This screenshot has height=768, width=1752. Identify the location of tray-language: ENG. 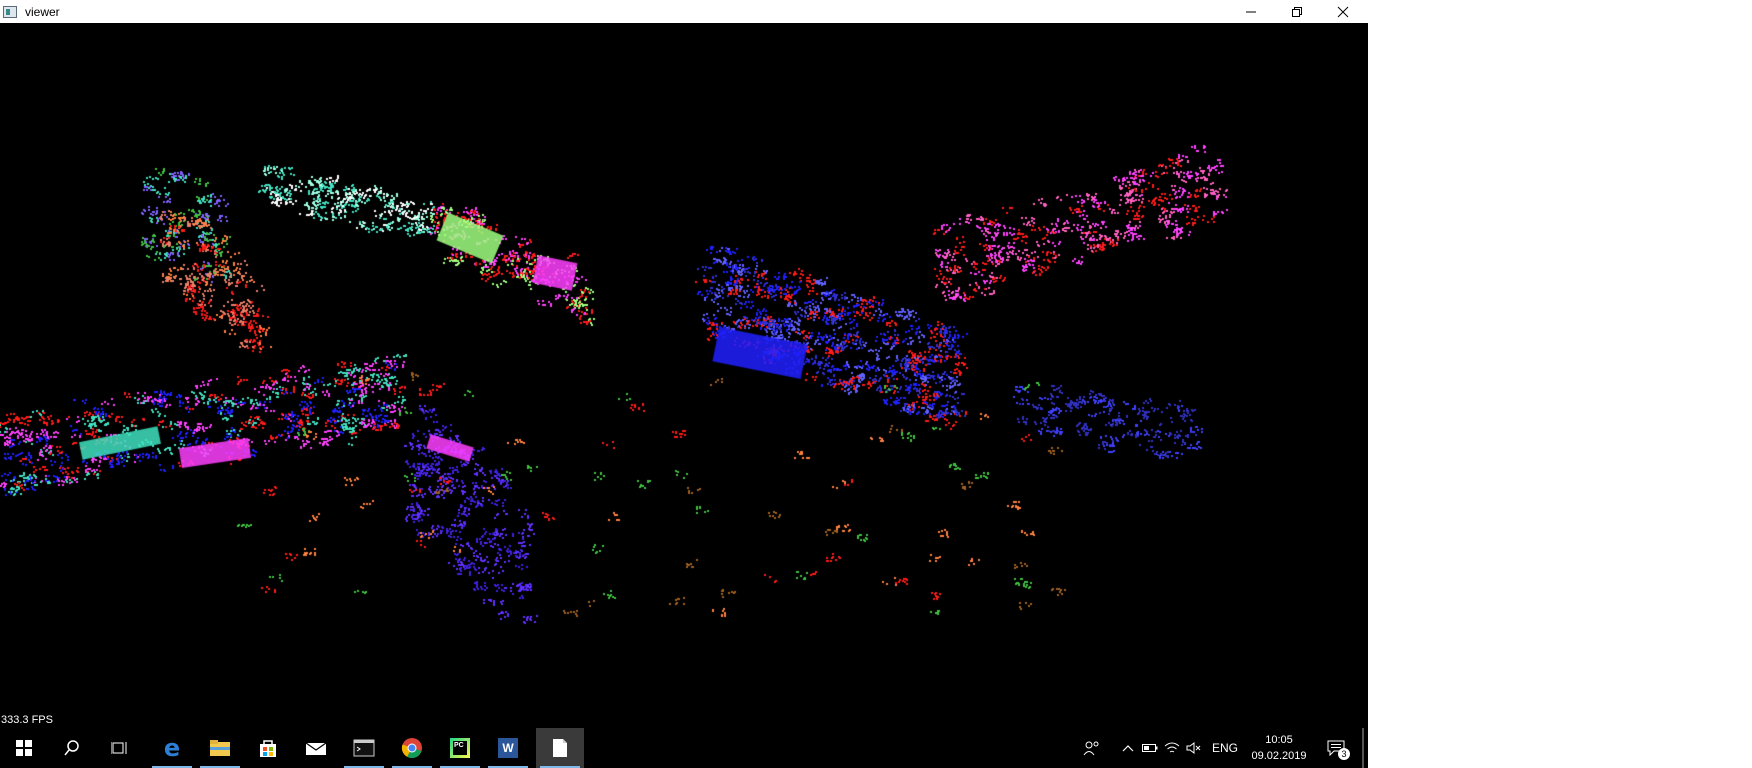
(1225, 748).